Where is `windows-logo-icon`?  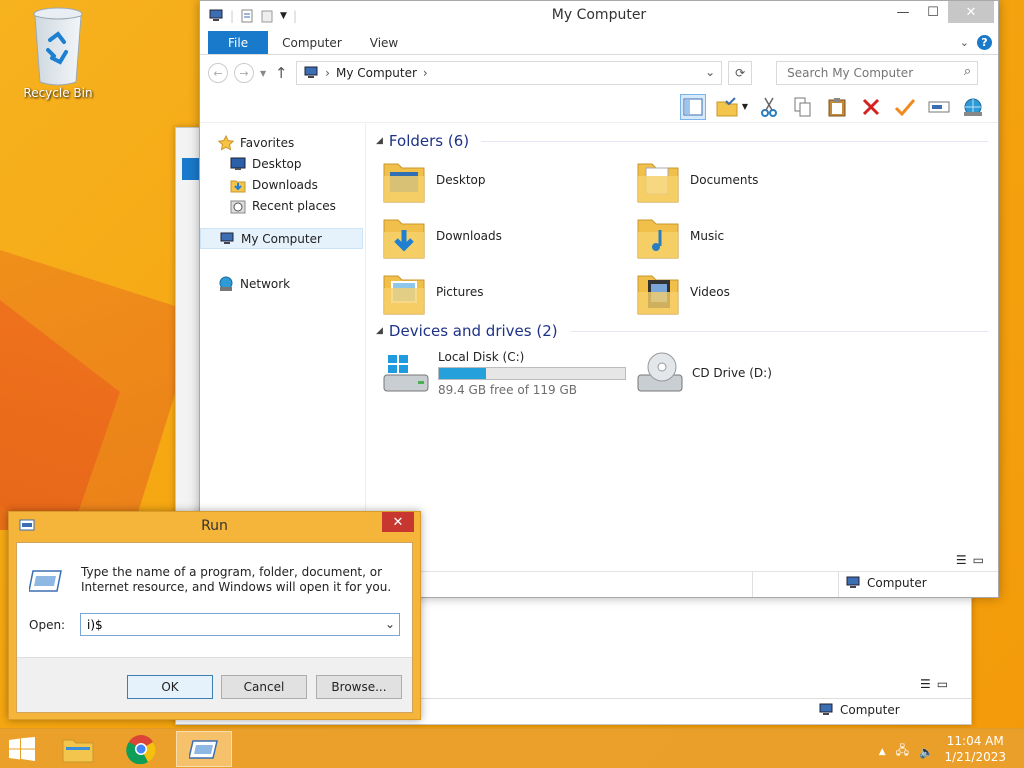 windows-logo-icon is located at coordinates (22, 749).